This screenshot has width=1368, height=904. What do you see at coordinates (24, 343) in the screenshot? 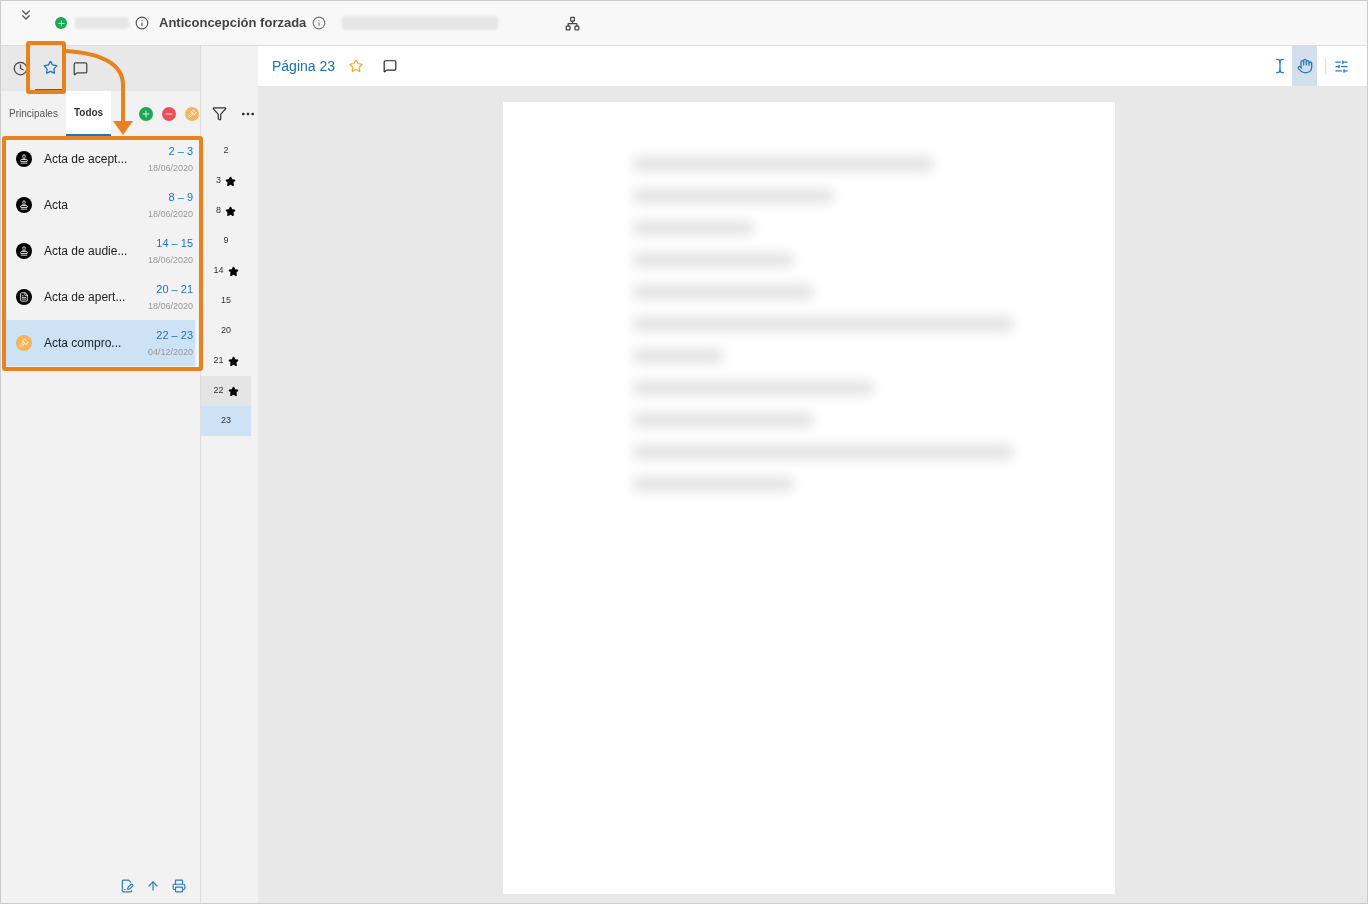
I see `gavel-icon` at bounding box center [24, 343].